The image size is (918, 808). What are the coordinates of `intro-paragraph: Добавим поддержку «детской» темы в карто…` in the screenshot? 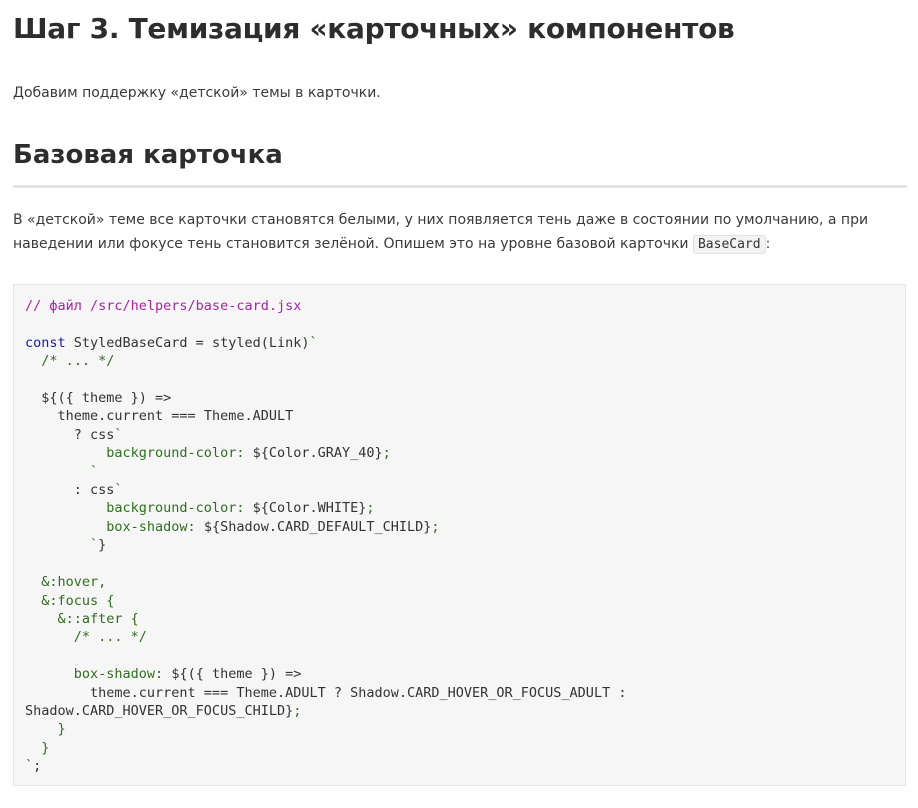 It's located at (197, 93).